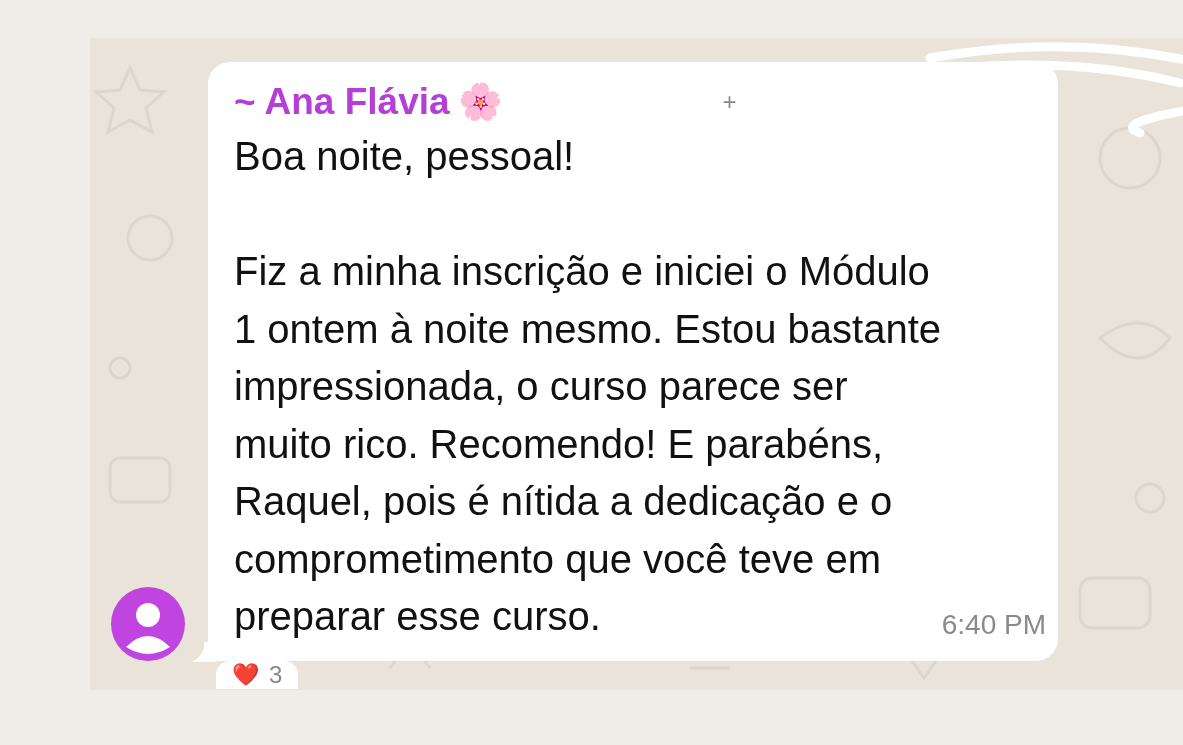 The height and width of the screenshot is (745, 1183). What do you see at coordinates (480, 102) in the screenshot?
I see `flower-icon: 🌸` at bounding box center [480, 102].